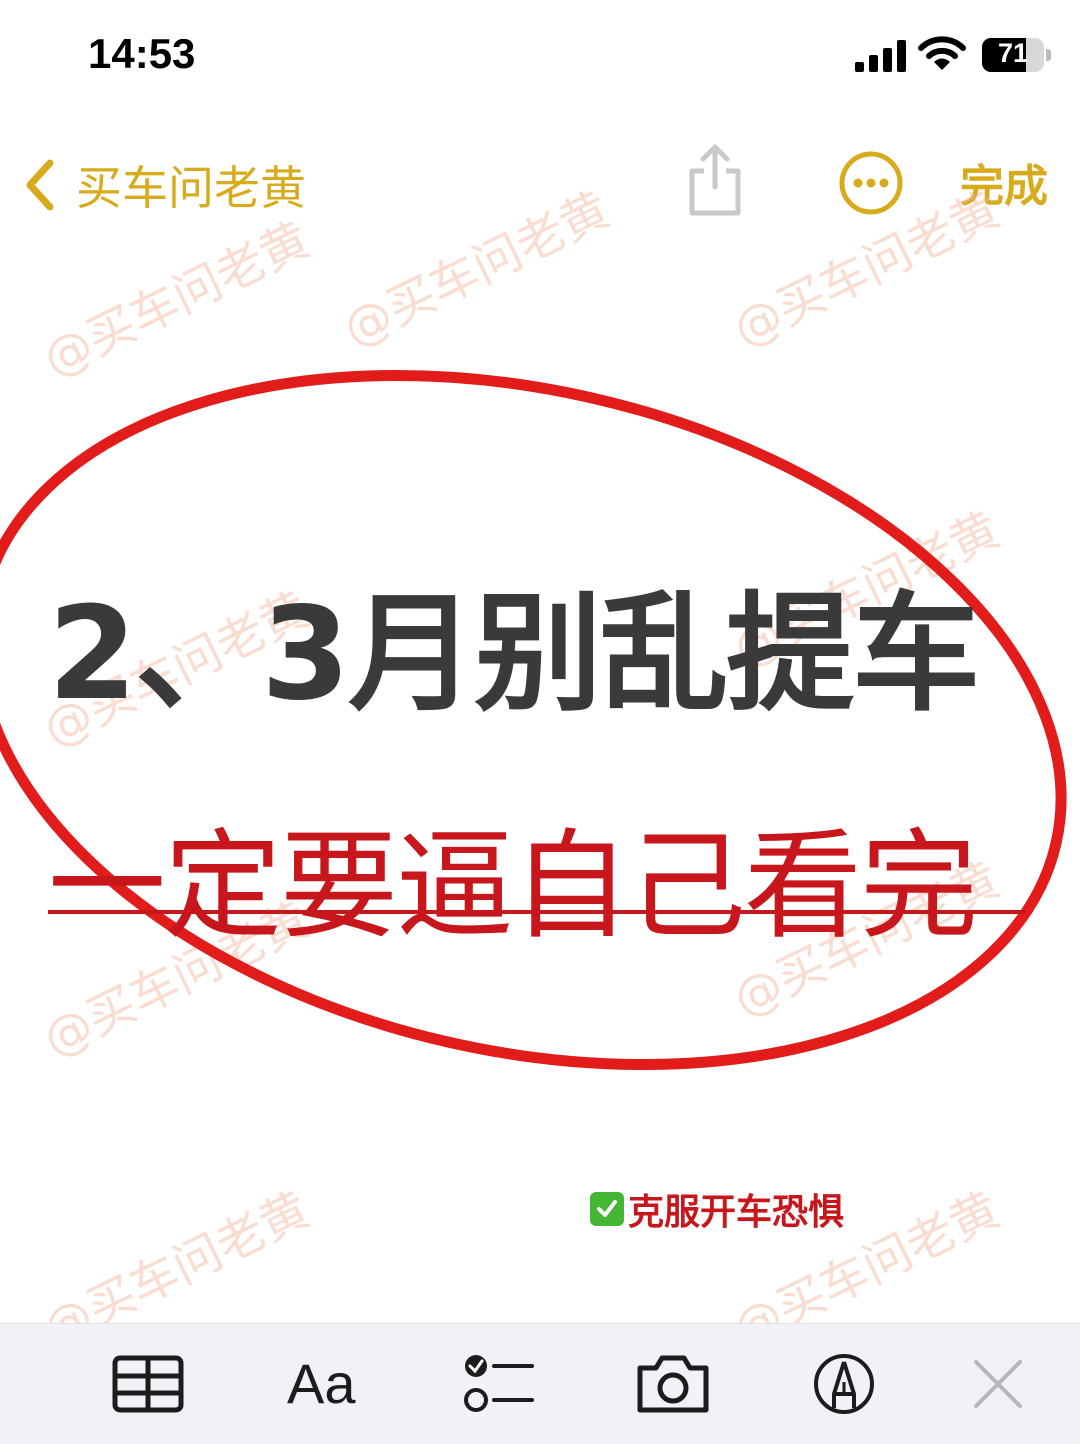 Image resolution: width=1080 pixels, height=1444 pixels. What do you see at coordinates (1013, 53) in the screenshot?
I see `battery-level: 71` at bounding box center [1013, 53].